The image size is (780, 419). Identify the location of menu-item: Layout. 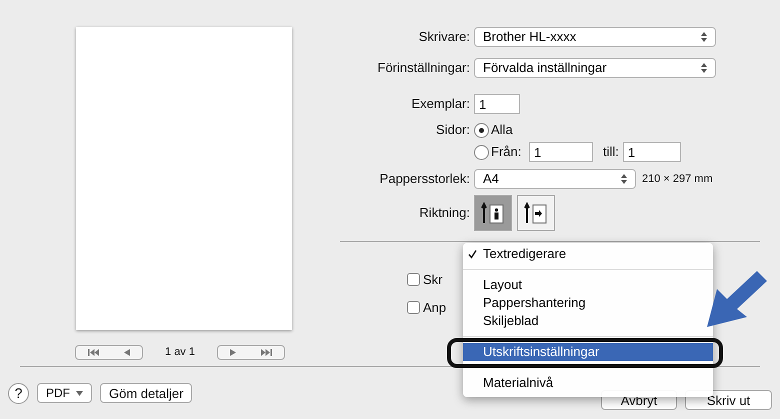
(588, 285).